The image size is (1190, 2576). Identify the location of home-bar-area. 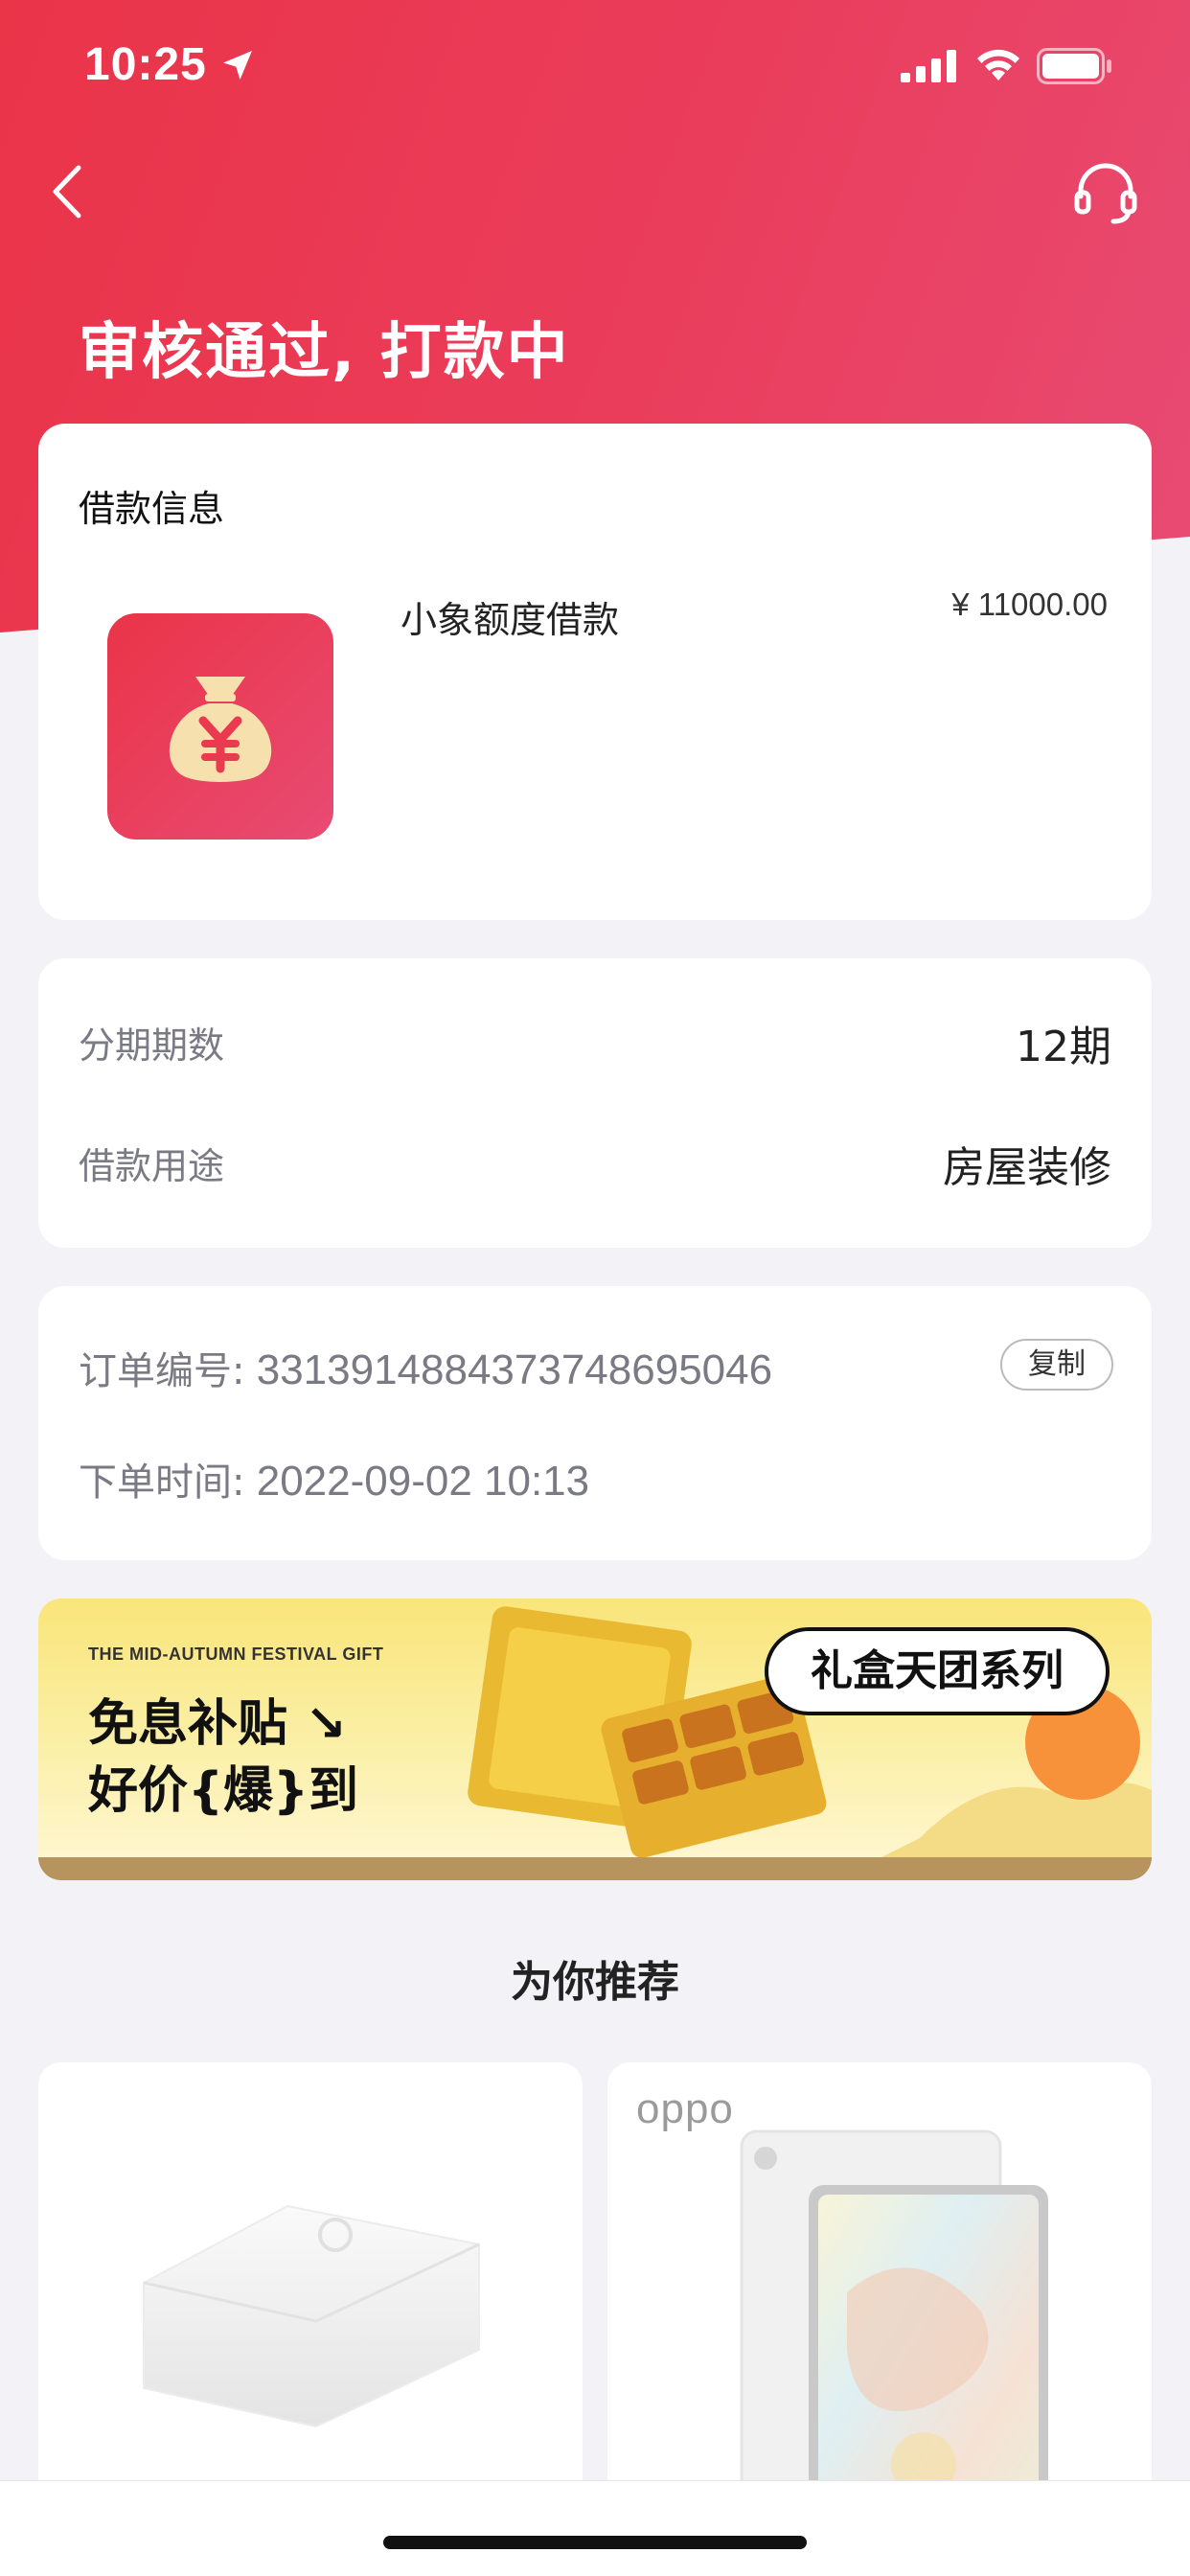
(595, 2528).